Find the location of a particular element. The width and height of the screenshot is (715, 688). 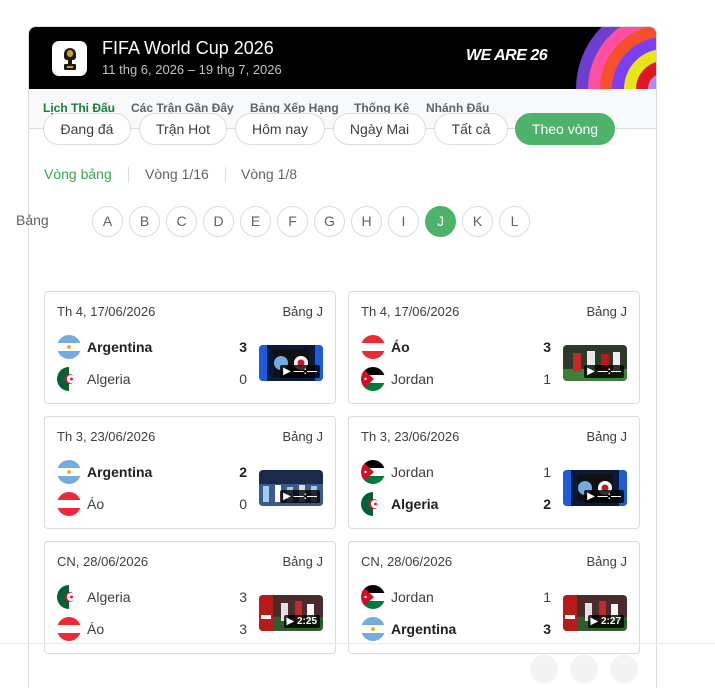

video-duration: ▶ 2:25 is located at coordinates (301, 621).